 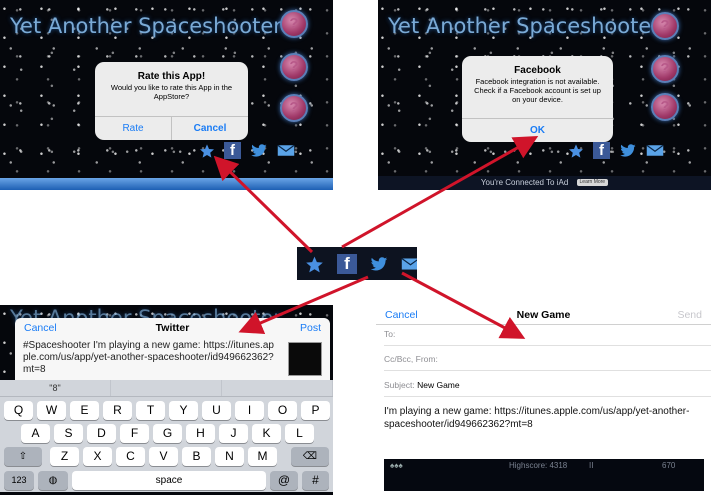 I want to click on rate-button: Rate, so click(x=133, y=128).